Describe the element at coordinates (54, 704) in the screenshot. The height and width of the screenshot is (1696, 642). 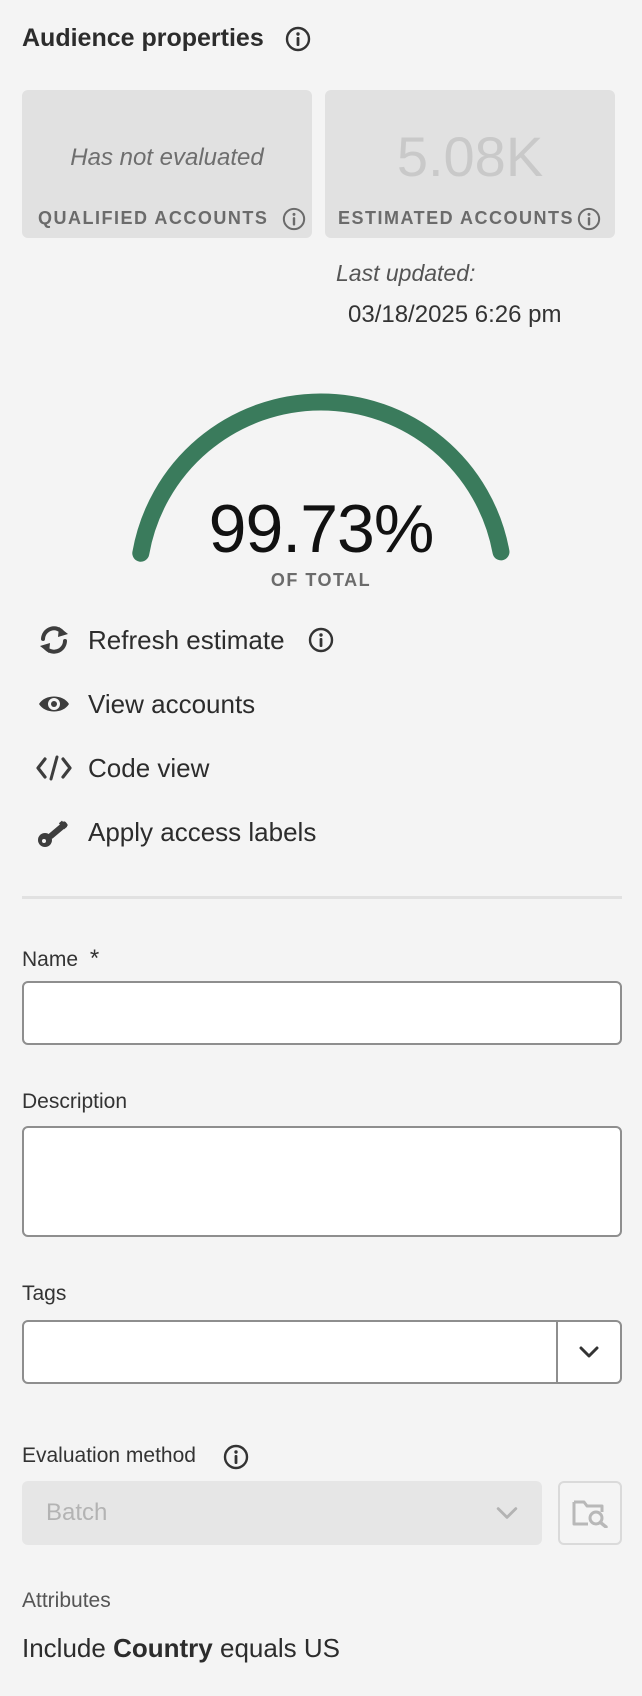
I see `eye-icon` at that location.